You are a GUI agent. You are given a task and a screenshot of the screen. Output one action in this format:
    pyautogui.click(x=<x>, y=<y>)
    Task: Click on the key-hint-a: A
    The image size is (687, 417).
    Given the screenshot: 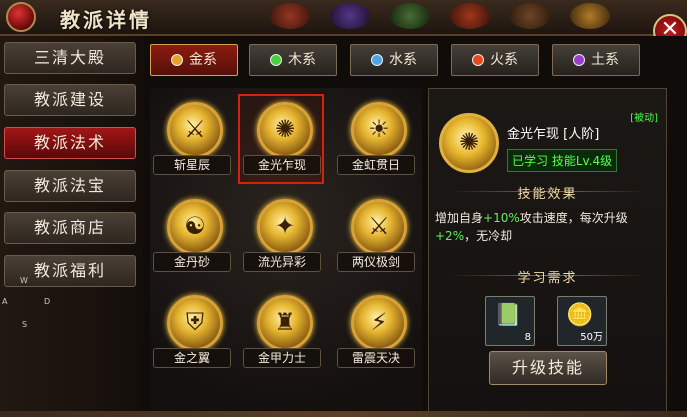 What is the action you would take?
    pyautogui.click(x=5, y=301)
    